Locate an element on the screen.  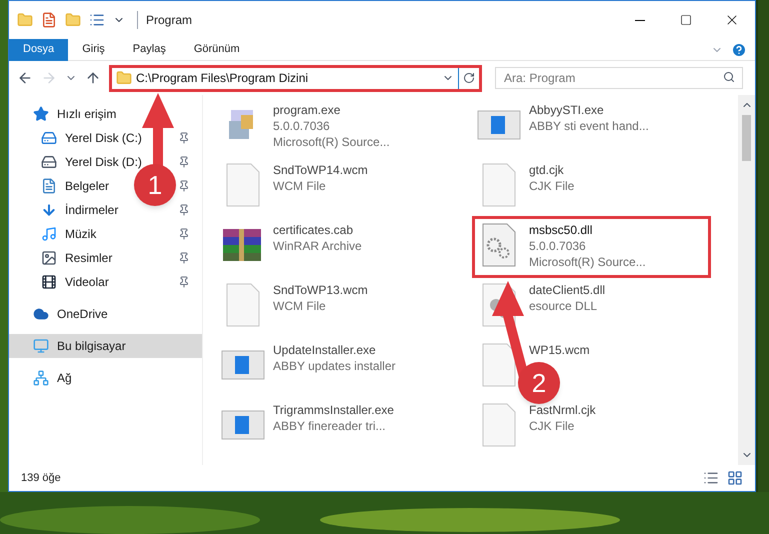
cloud-icon is located at coordinates (41, 314).